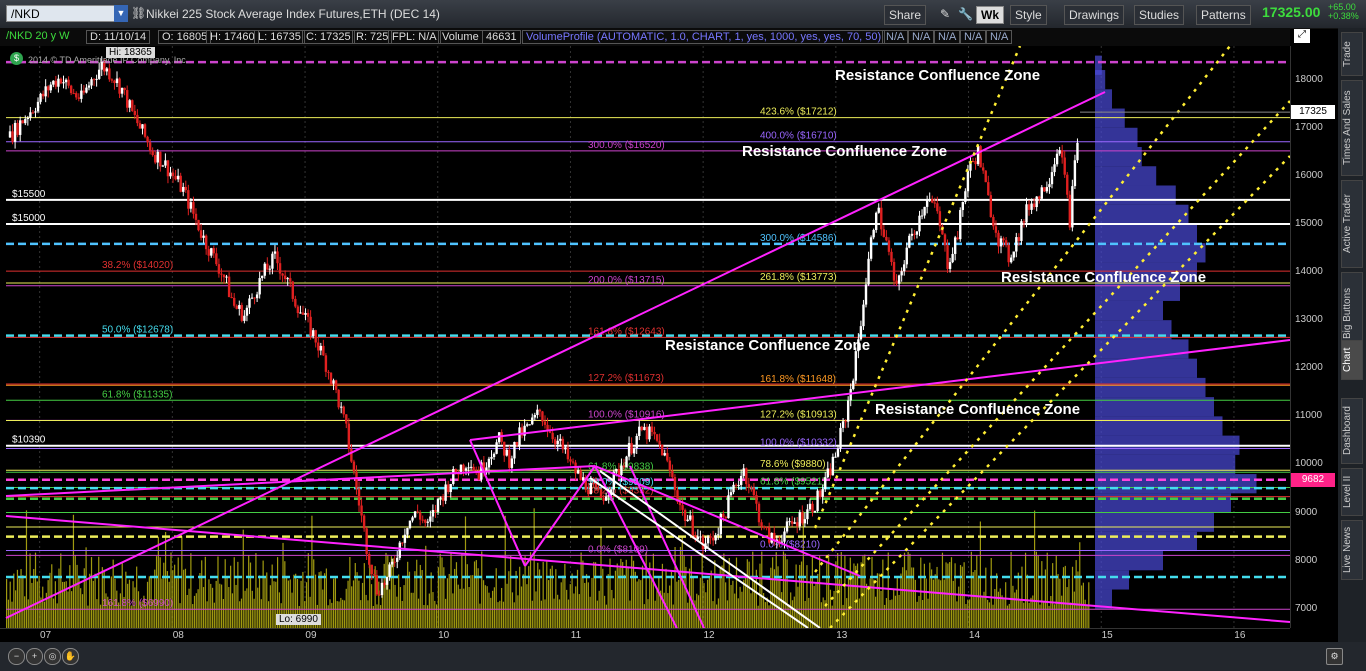 The height and width of the screenshot is (671, 1366). What do you see at coordinates (70, 656) in the screenshot?
I see `pan-hand-icon: ✋` at bounding box center [70, 656].